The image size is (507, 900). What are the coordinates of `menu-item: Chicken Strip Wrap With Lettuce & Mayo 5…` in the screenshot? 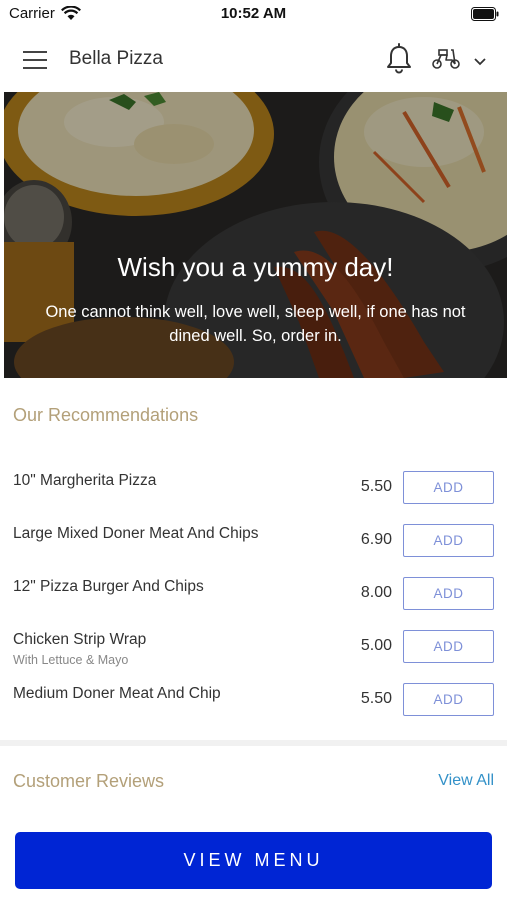 It's located at (253, 650).